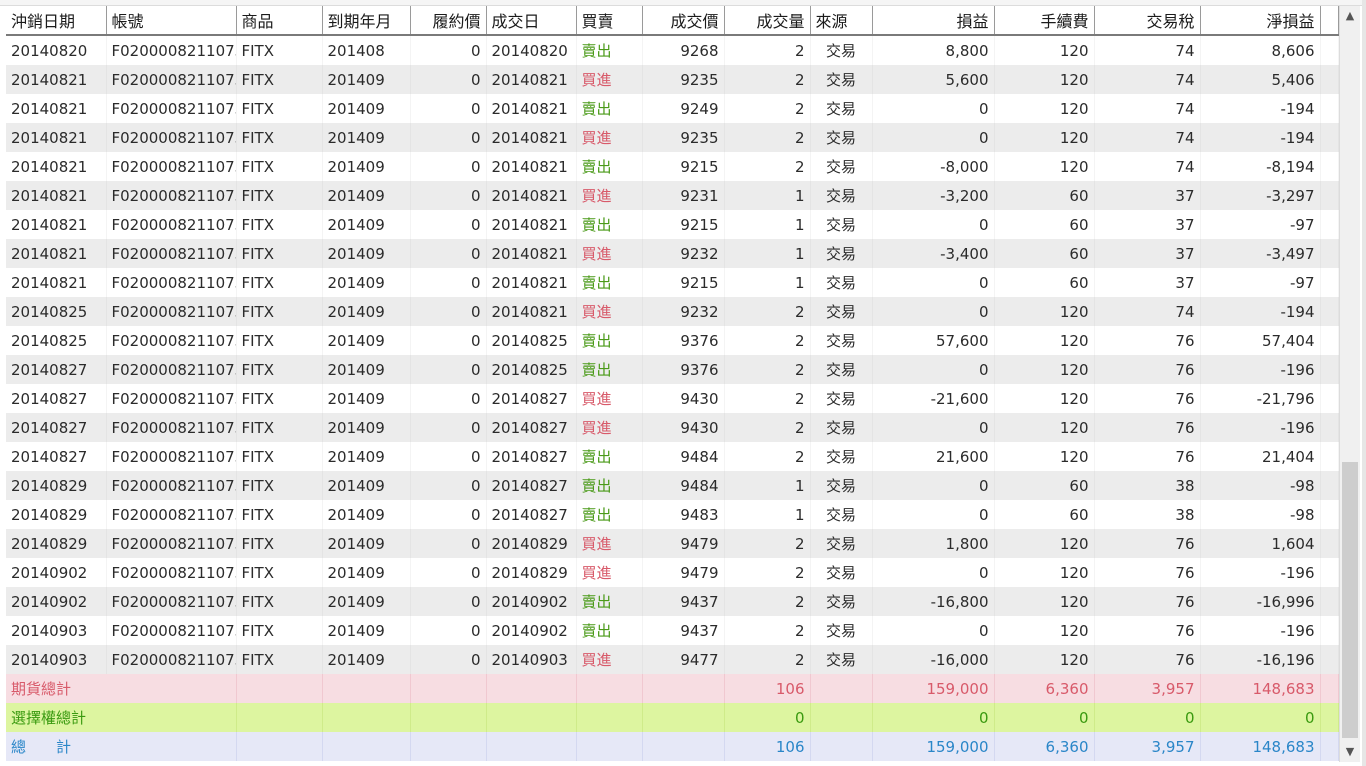  What do you see at coordinates (56, 166) in the screenshot?
I see `cell-close-date: 20140821` at bounding box center [56, 166].